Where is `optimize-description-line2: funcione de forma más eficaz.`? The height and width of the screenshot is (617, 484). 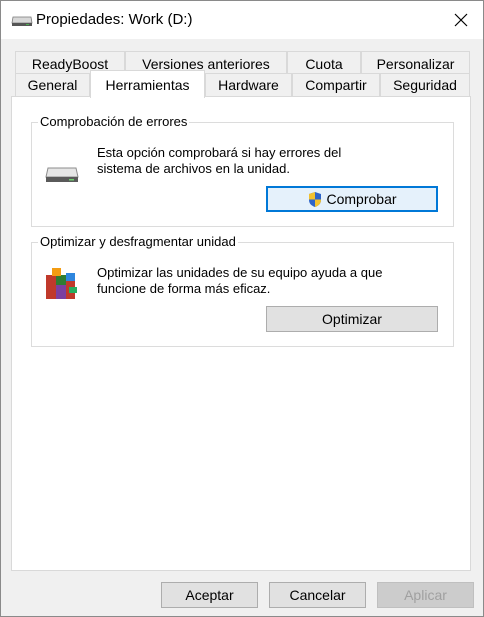
optimize-description-line2: funcione de forma más eficaz. is located at coordinates (184, 288).